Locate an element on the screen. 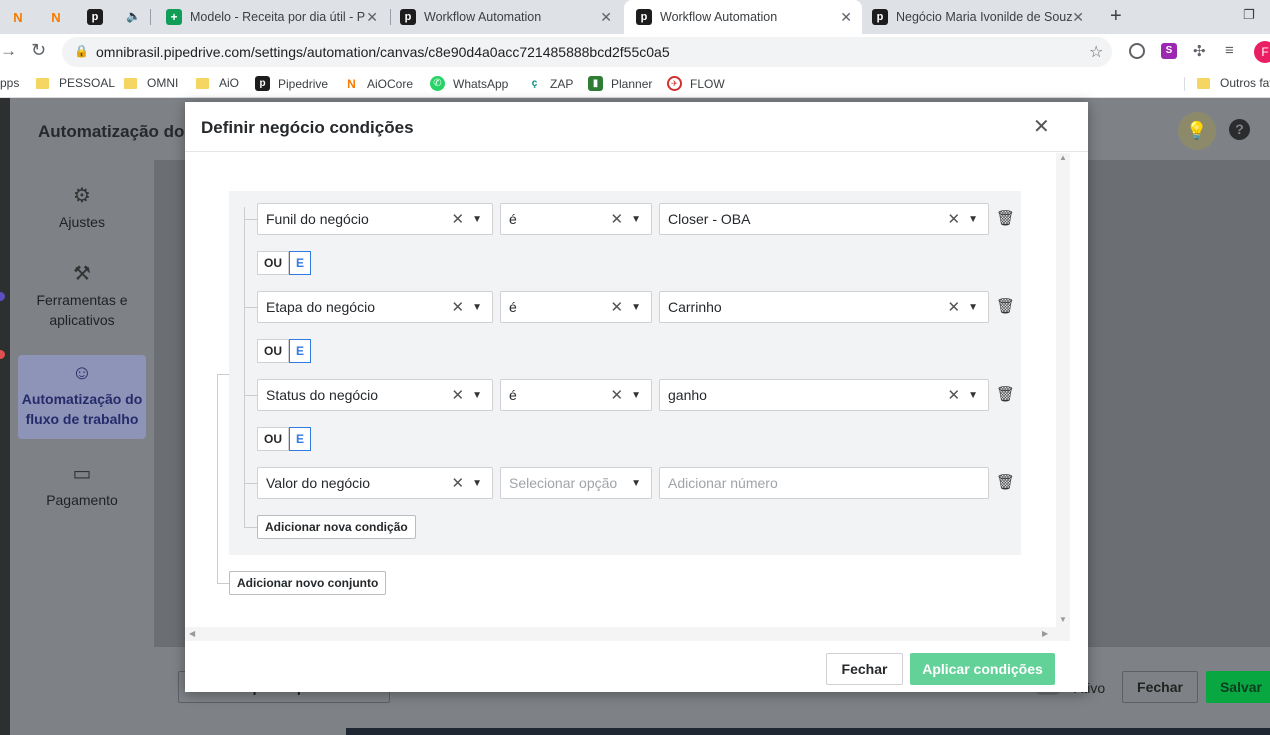 This screenshot has width=1270, height=735. vertical-scrollbar: ▲ ▼ is located at coordinates (1063, 390).